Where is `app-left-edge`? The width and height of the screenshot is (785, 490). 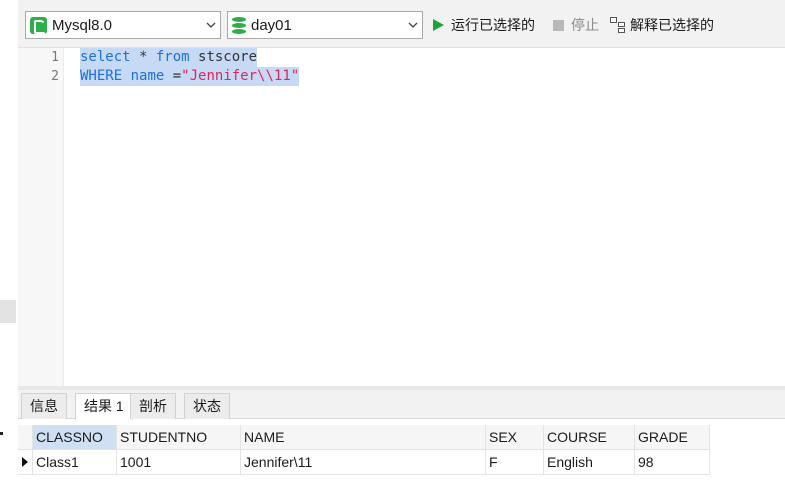
app-left-edge is located at coordinates (9, 245).